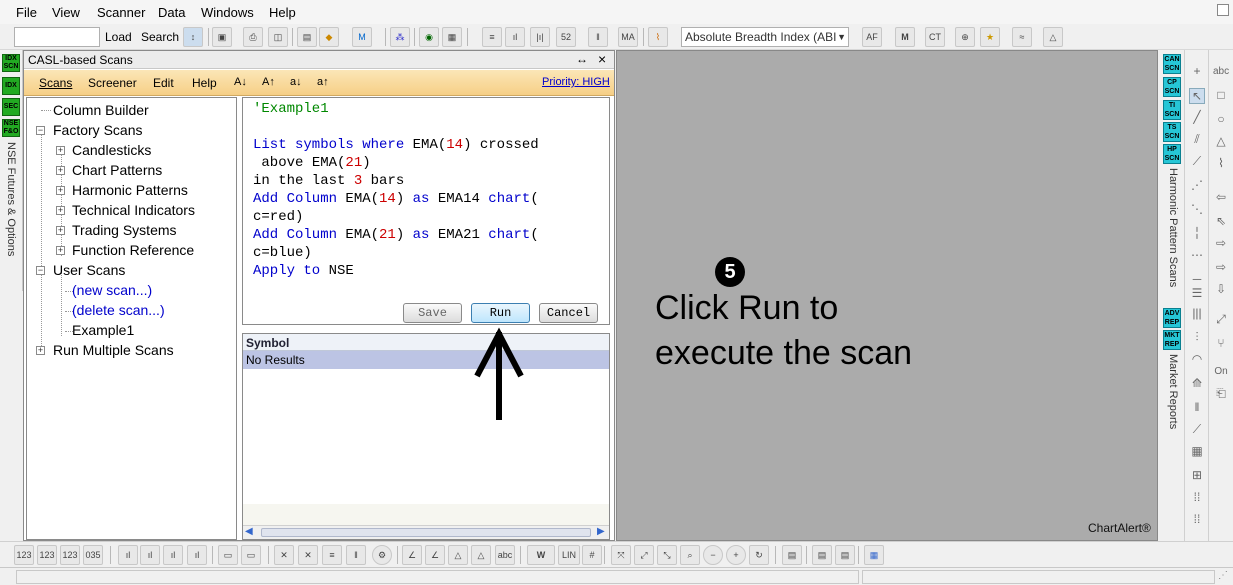 The image size is (1233, 585). What do you see at coordinates (452, 37) in the screenshot?
I see `window-icon: ▦` at bounding box center [452, 37].